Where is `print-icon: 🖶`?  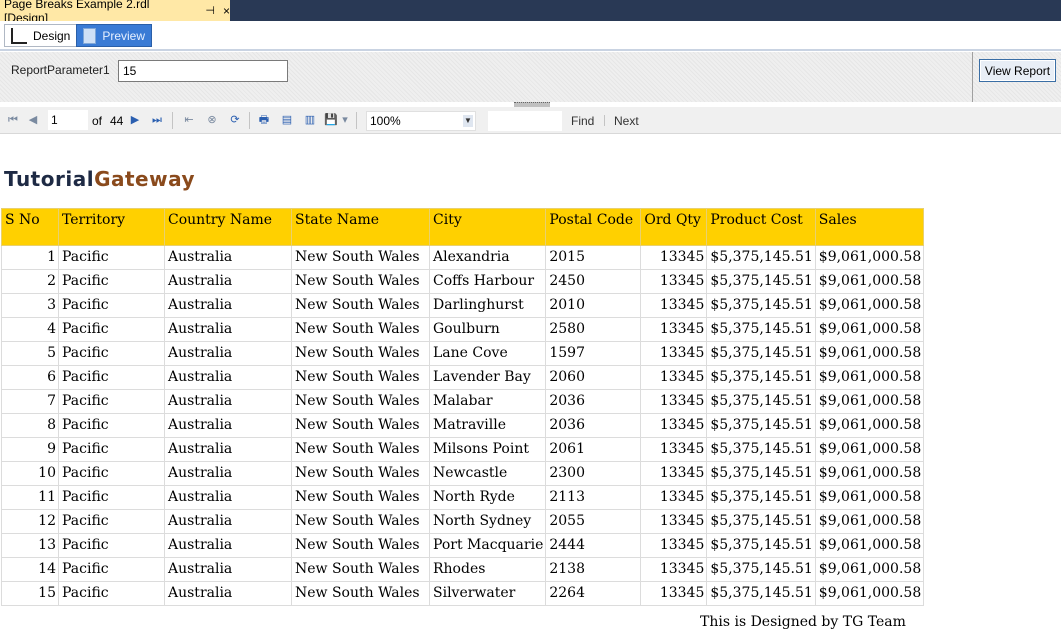 print-icon: 🖶 is located at coordinates (264, 120).